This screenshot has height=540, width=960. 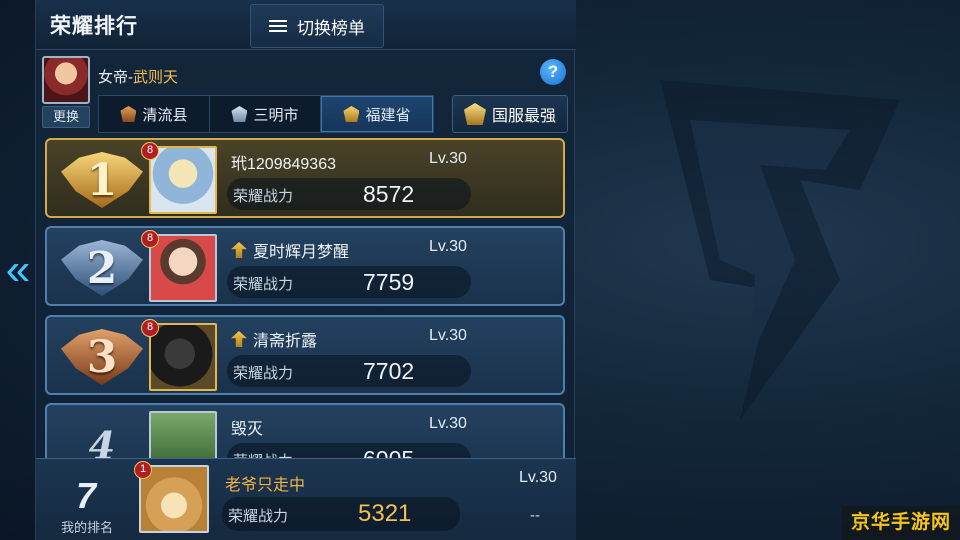 I want to click on hero-avatar, so click(x=66, y=80).